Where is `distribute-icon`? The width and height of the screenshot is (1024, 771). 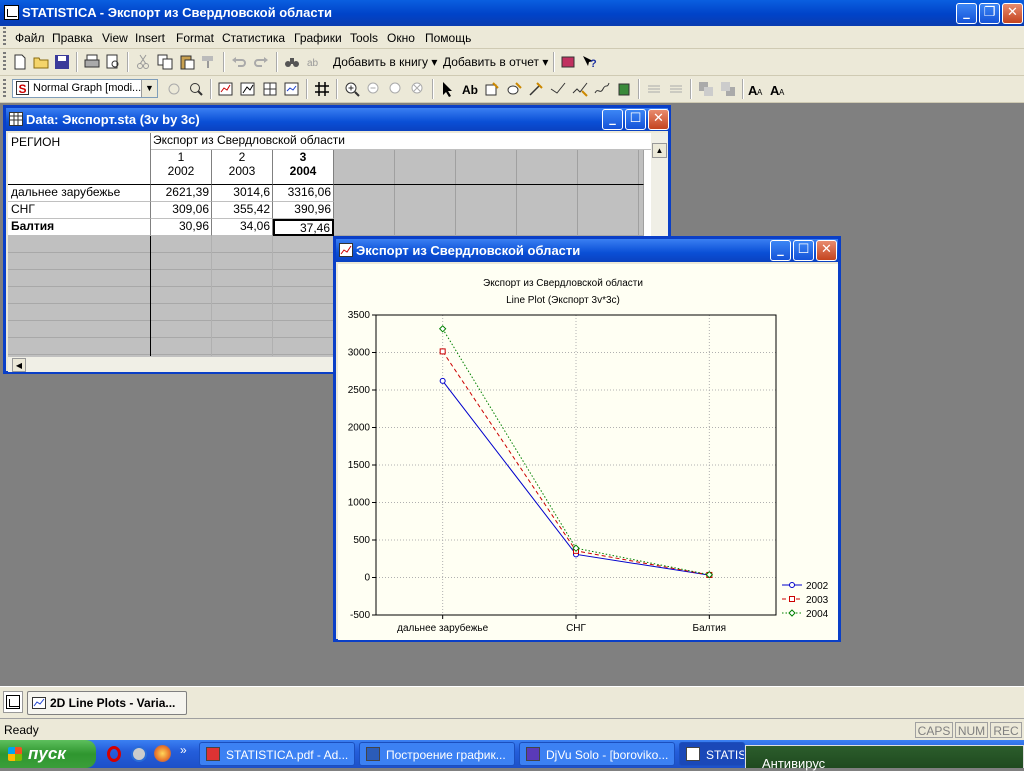 distribute-icon is located at coordinates (676, 89).